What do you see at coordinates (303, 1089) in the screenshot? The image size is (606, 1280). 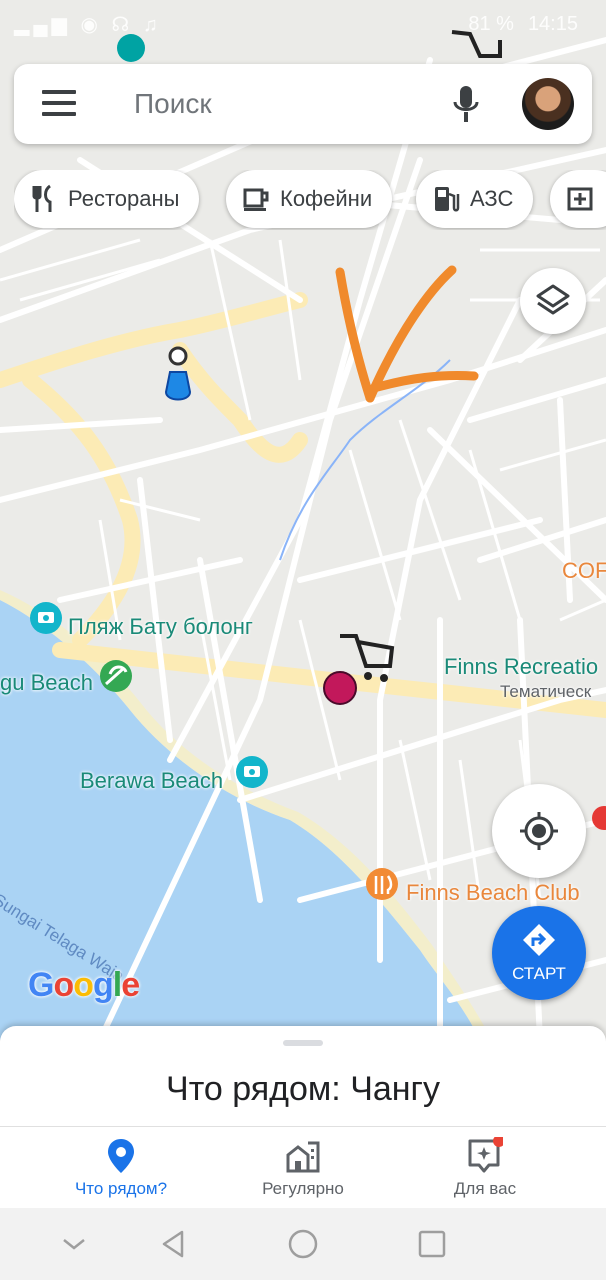 I see `sheet-title: Что рядом: Чангу` at bounding box center [303, 1089].